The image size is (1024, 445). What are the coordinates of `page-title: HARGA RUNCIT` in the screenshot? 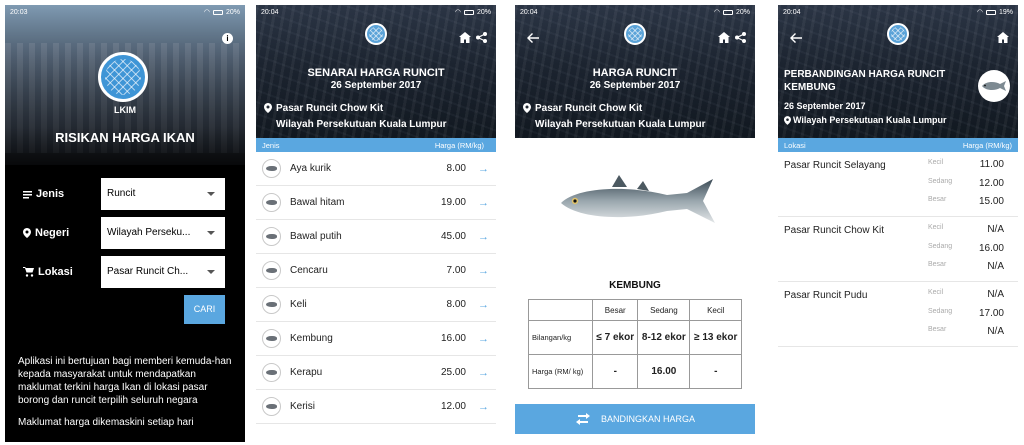 It's located at (635, 73).